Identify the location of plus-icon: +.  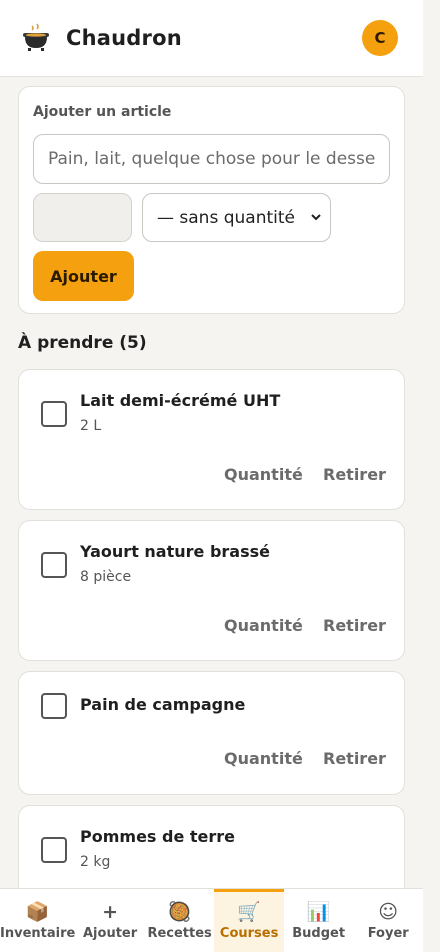
(110, 912).